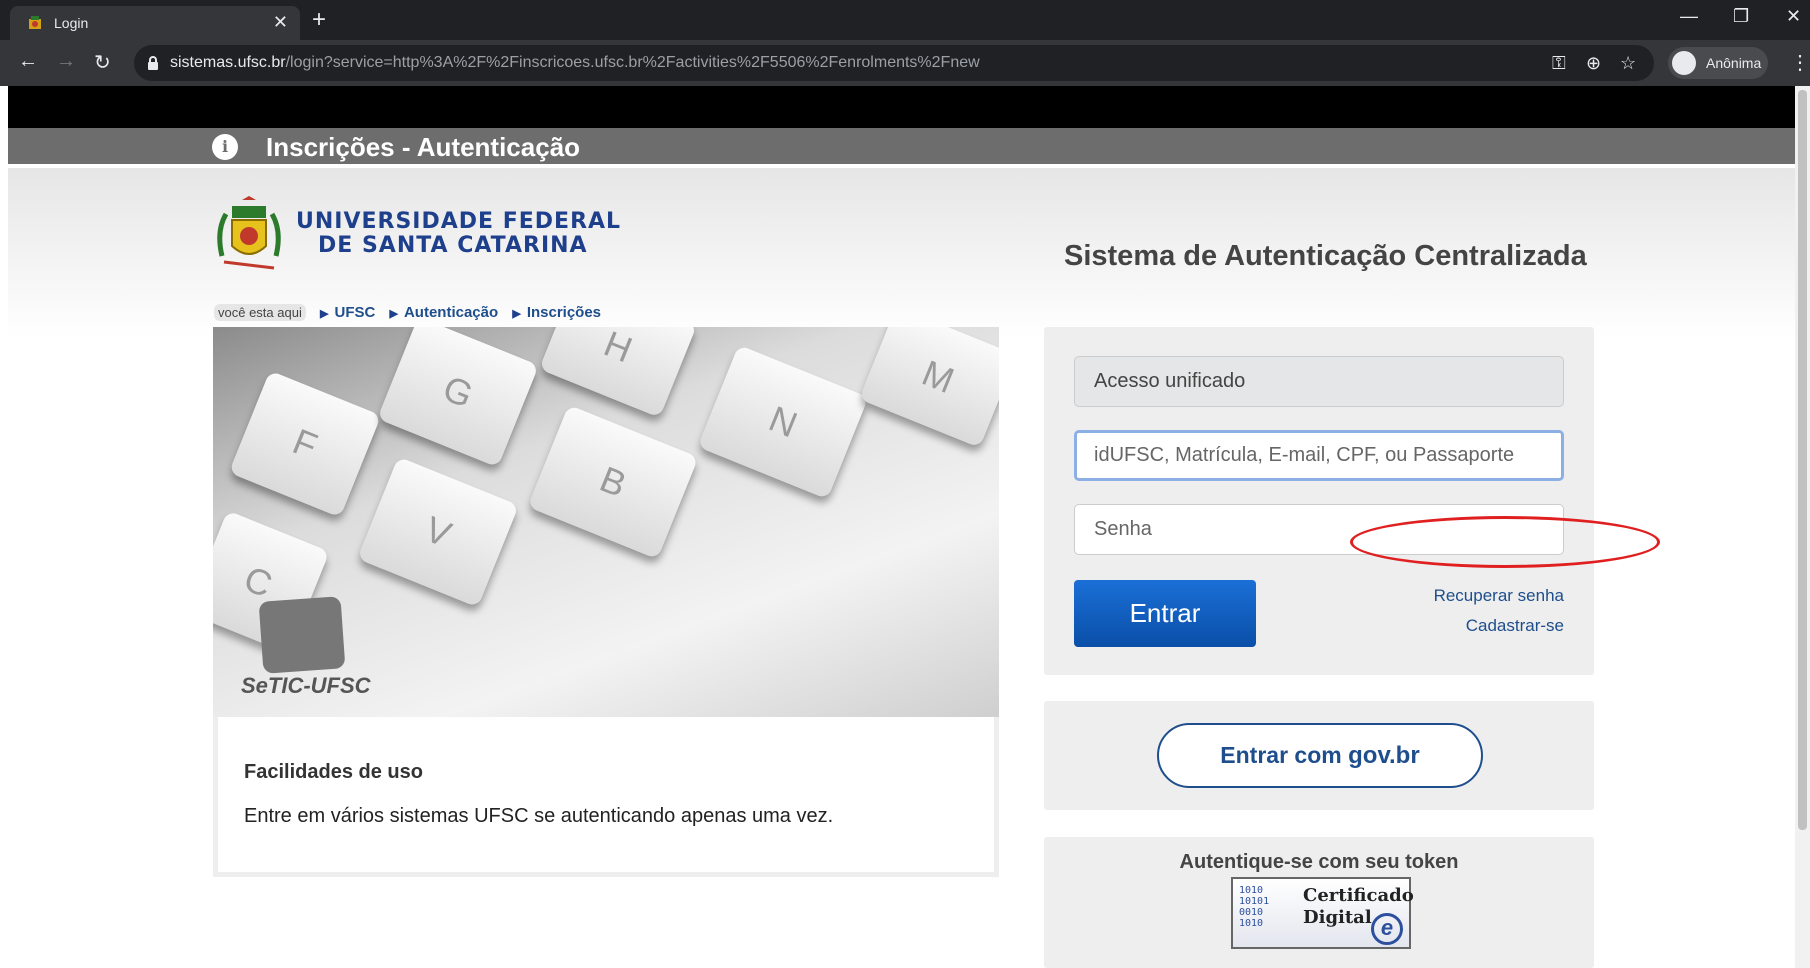 The image size is (1810, 968). What do you see at coordinates (280, 22) in the screenshot?
I see `tab-close-icon: ✕` at bounding box center [280, 22].